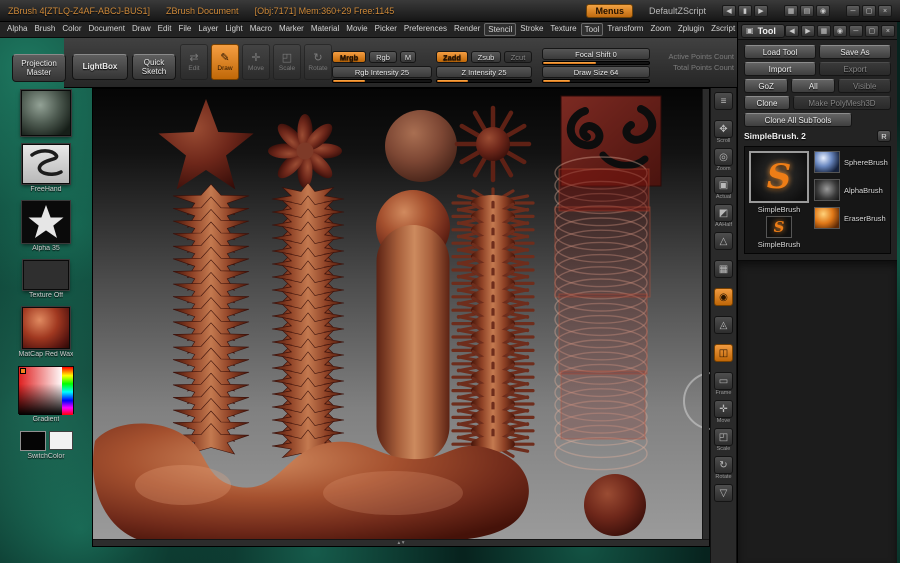 This screenshot has height=563, width=900. I want to click on nav-arrow-icon: ▶, so click(761, 10).